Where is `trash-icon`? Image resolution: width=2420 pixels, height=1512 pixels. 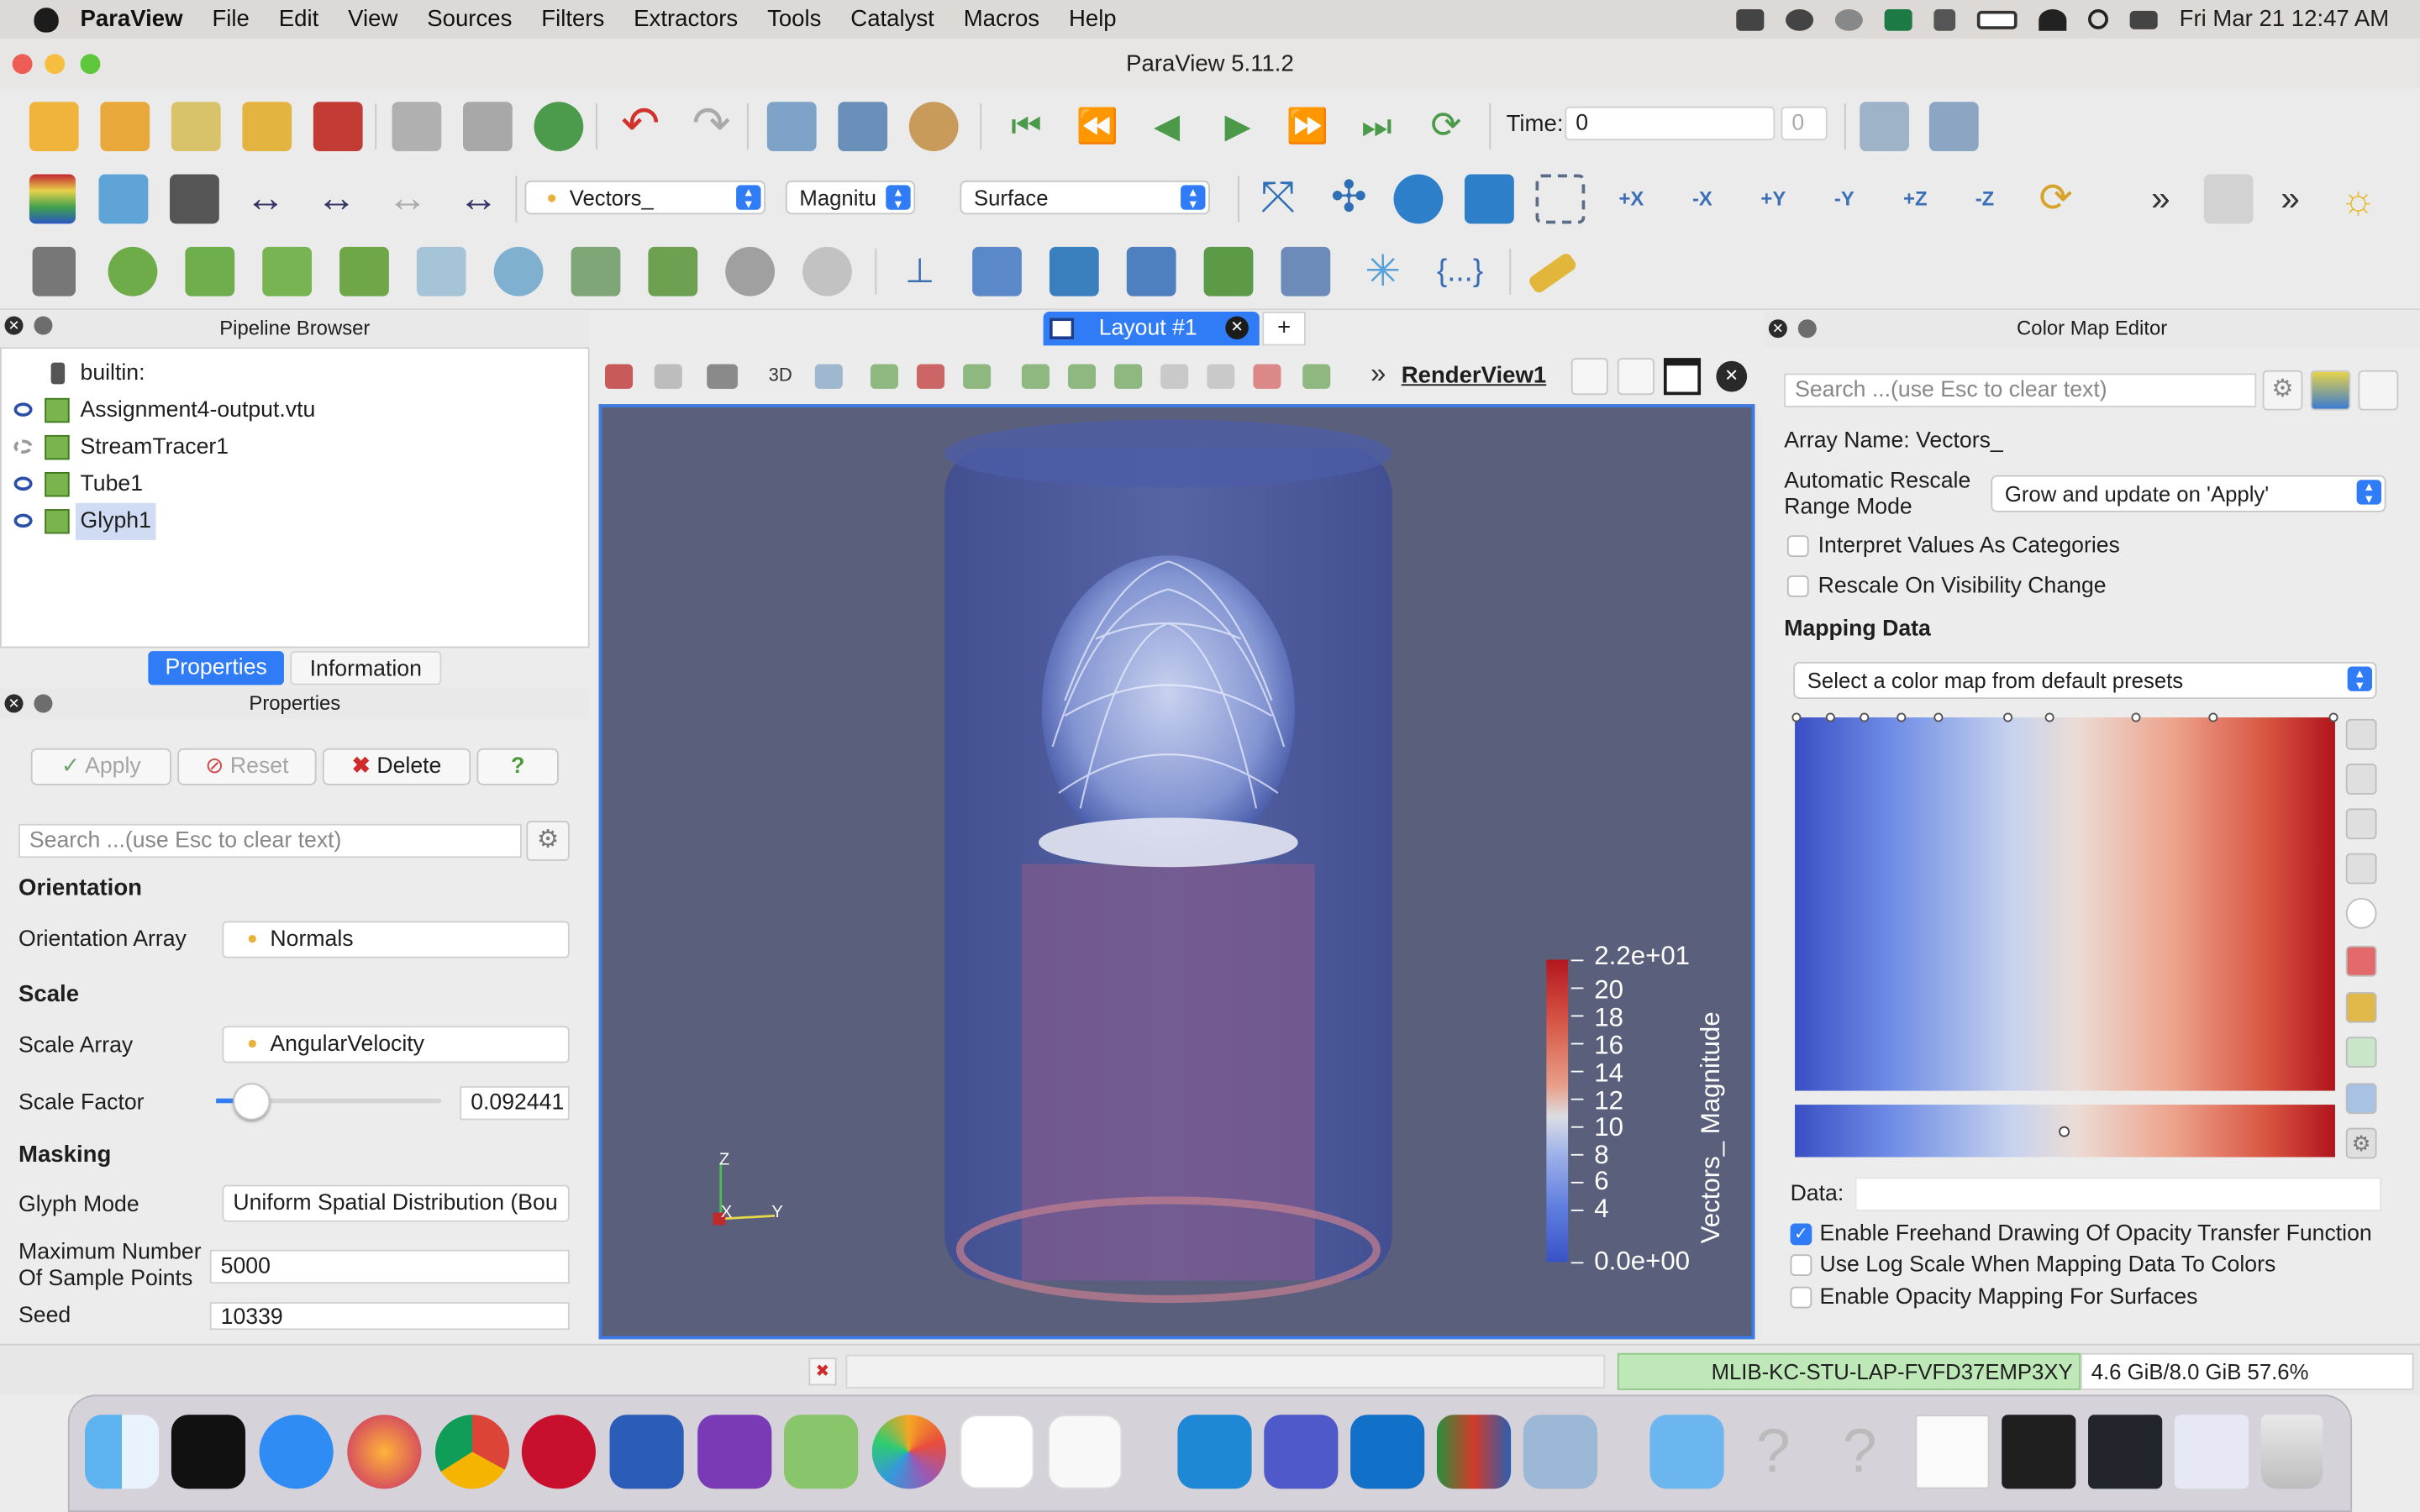 trash-icon is located at coordinates (2291, 1452).